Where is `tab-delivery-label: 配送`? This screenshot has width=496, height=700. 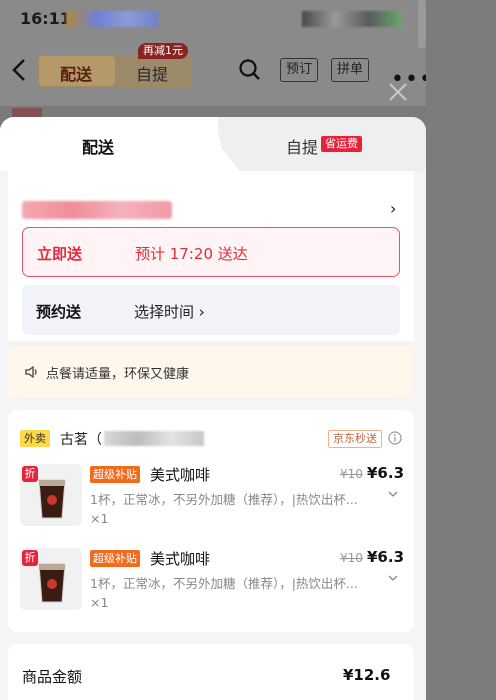 tab-delivery-label: 配送 is located at coordinates (98, 147).